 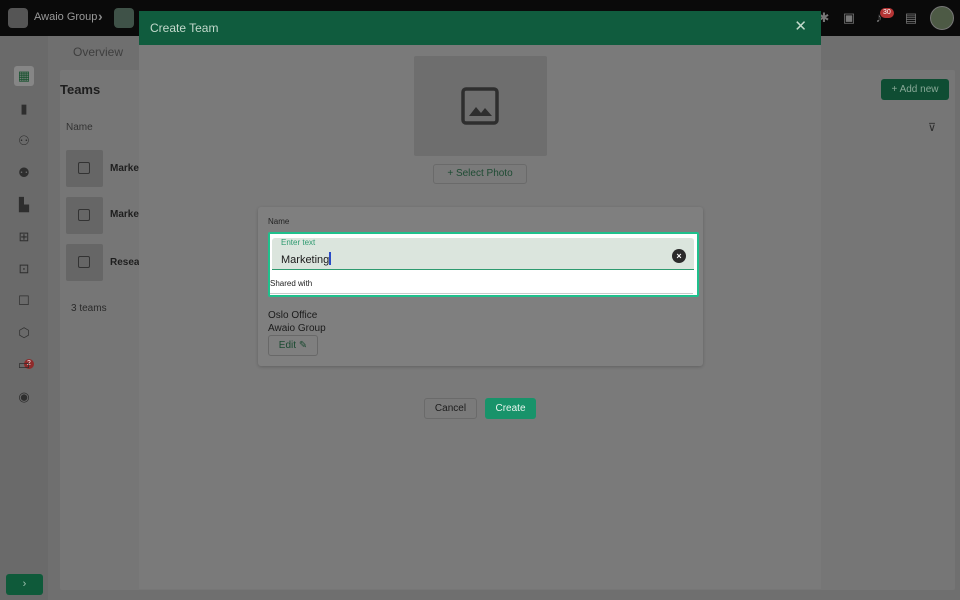 I want to click on lock-icon: ⊡, so click(x=24, y=269).